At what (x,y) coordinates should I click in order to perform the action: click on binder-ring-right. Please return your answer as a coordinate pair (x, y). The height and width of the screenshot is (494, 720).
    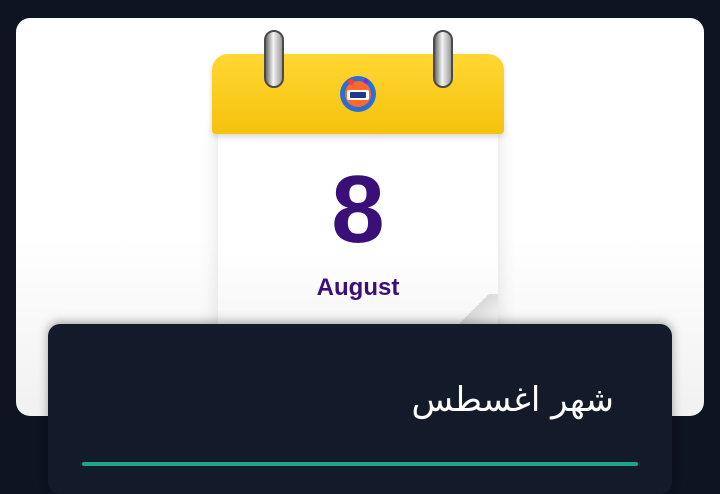
    Looking at the image, I should click on (443, 59).